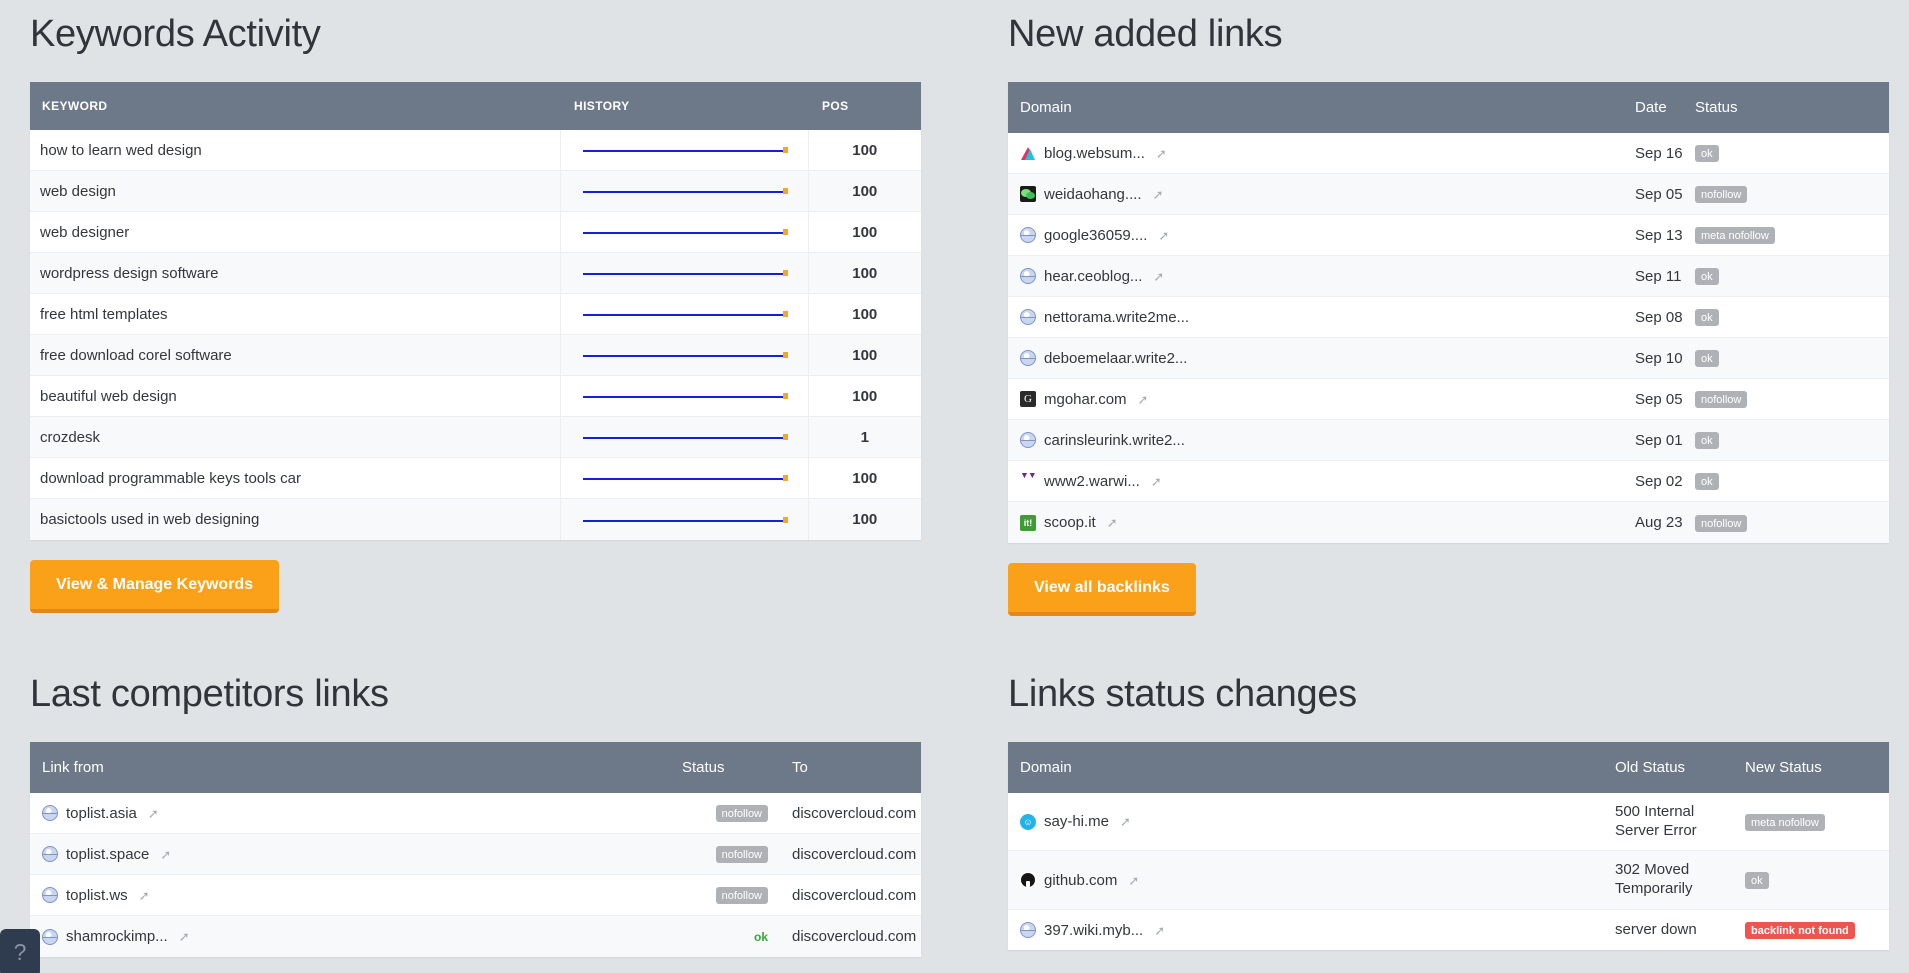 This screenshot has width=1909, height=973. I want to click on keyword-name: web design, so click(295, 191).